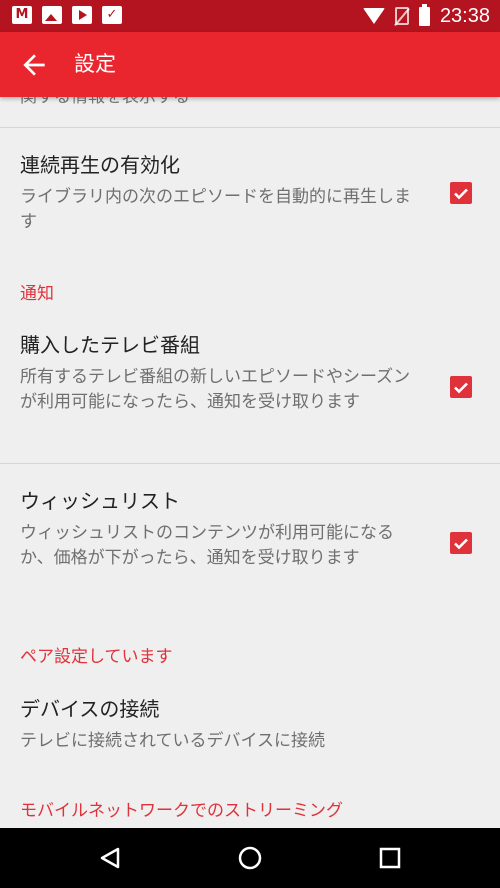  What do you see at coordinates (373, 16) in the screenshot?
I see `wifi-icon` at bounding box center [373, 16].